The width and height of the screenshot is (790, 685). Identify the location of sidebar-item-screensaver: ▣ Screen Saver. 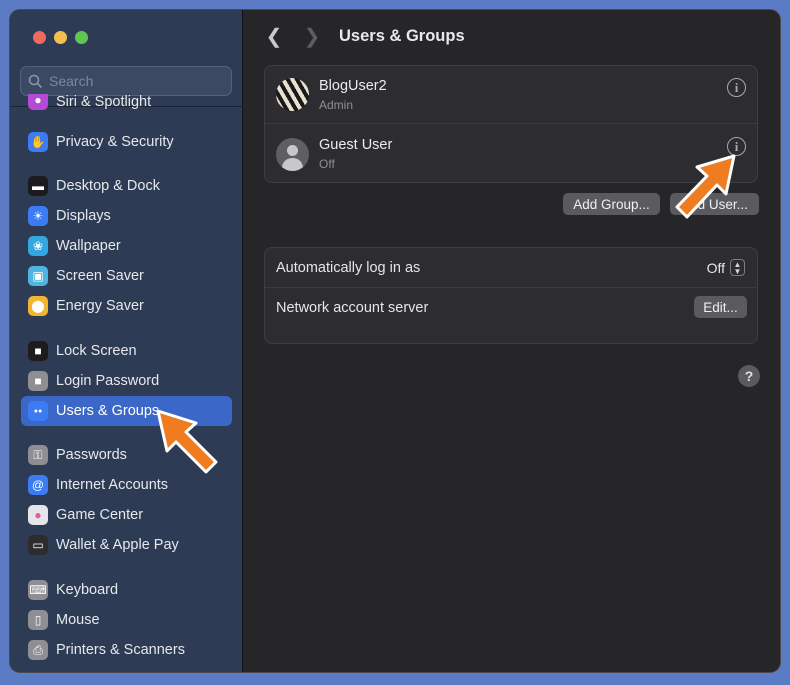
(126, 276).